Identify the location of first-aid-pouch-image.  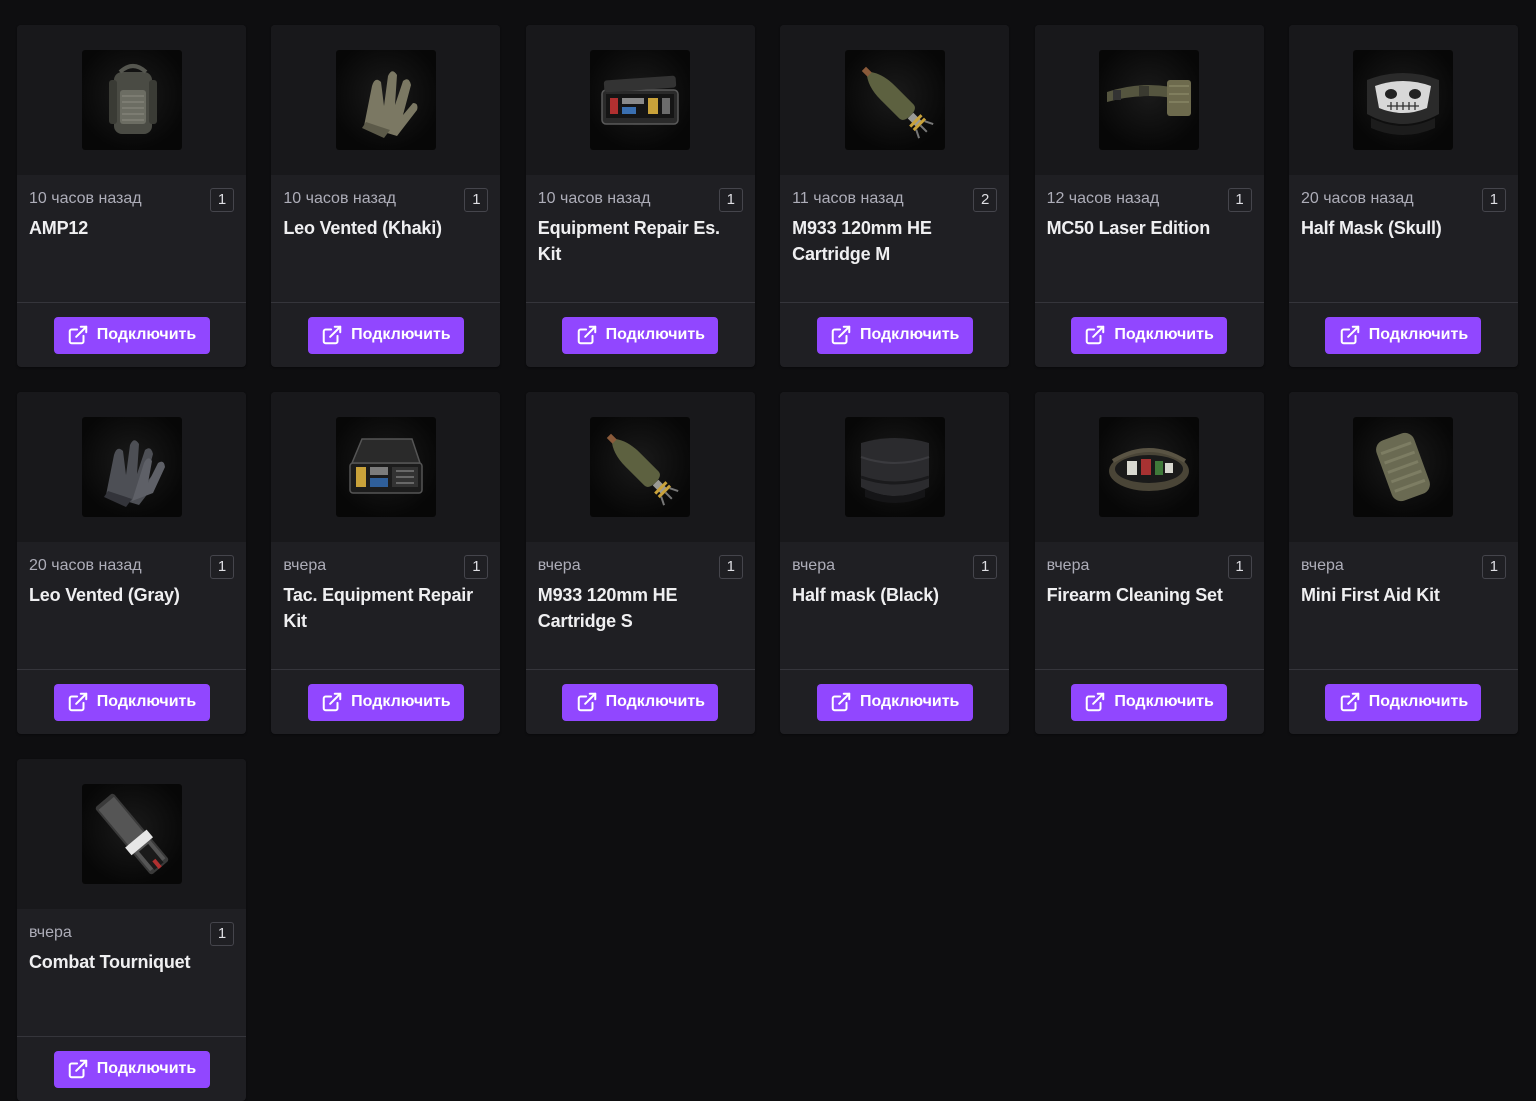
(1403, 467).